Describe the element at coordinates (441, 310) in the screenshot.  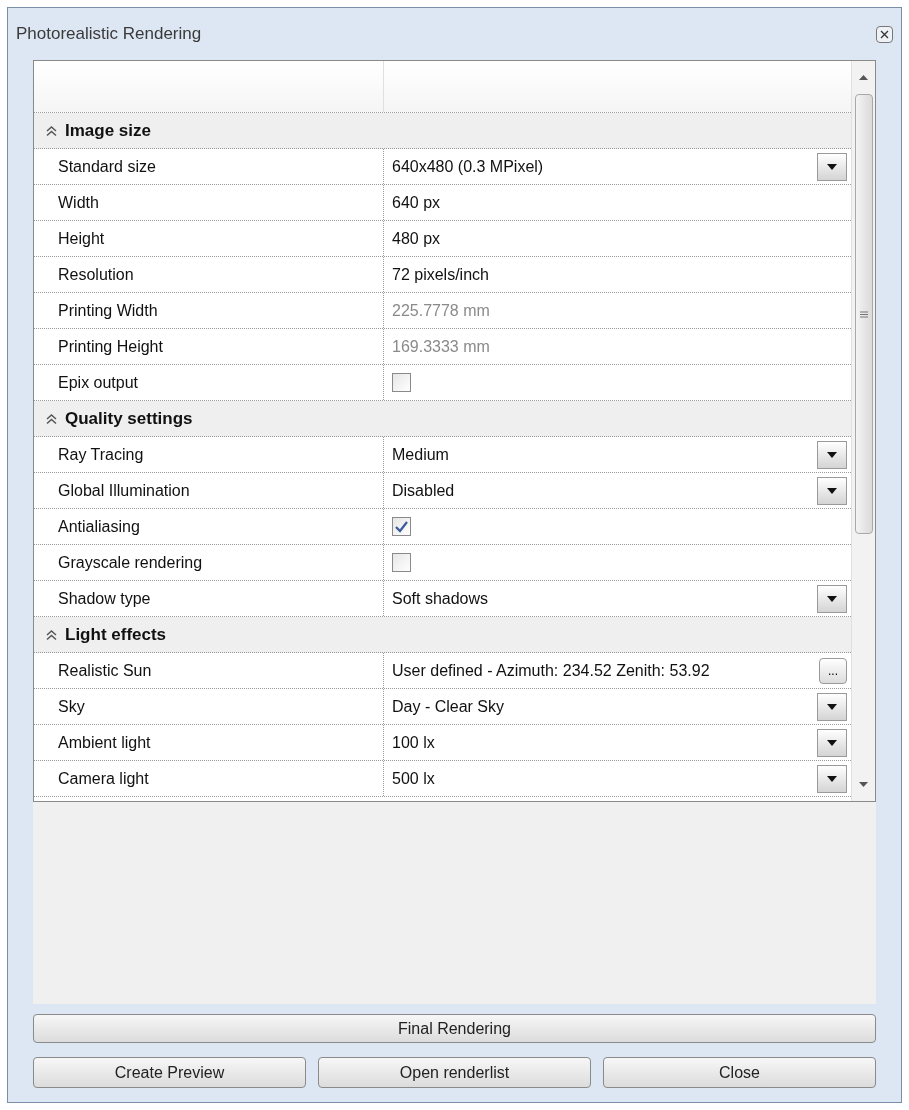
I see `property-value: 225.7778 mm` at that location.